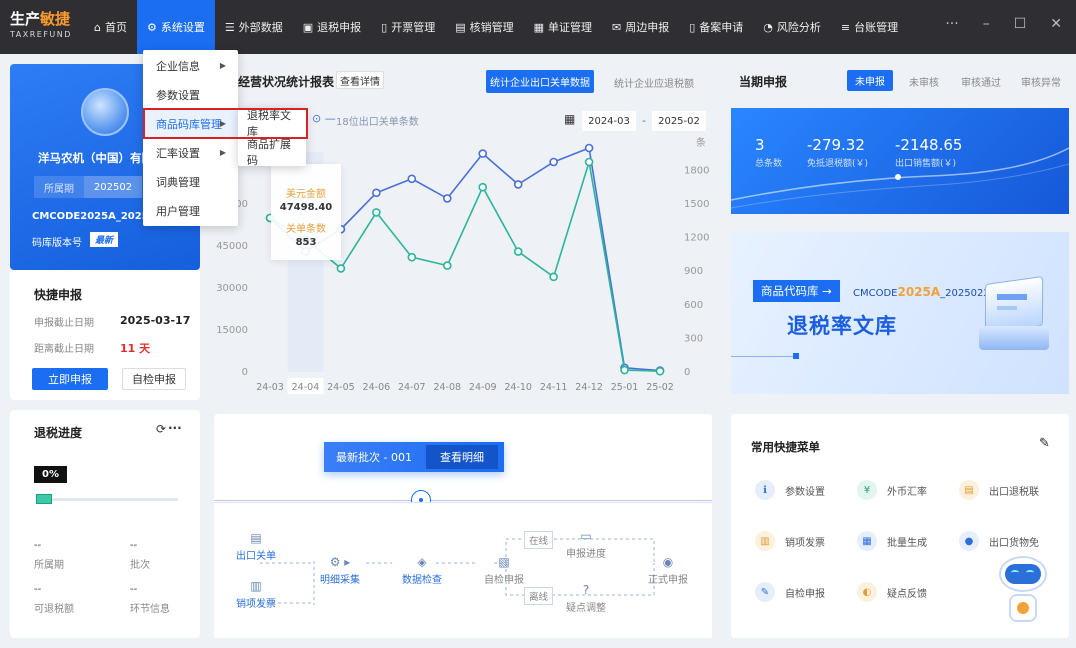 This screenshot has height=648, width=1076. What do you see at coordinates (175, 27) in the screenshot?
I see `nav-system-settings: ⚙ 系统设置` at bounding box center [175, 27].